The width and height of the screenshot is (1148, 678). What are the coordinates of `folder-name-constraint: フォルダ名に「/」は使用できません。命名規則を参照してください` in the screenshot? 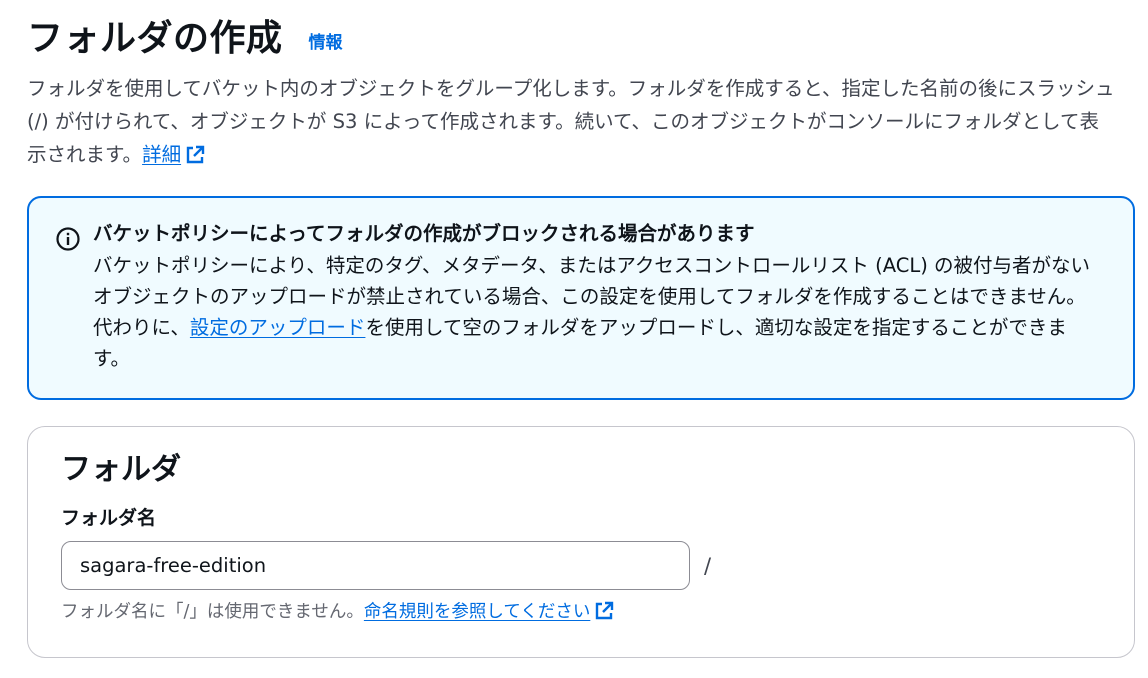 It's located at (597, 612).